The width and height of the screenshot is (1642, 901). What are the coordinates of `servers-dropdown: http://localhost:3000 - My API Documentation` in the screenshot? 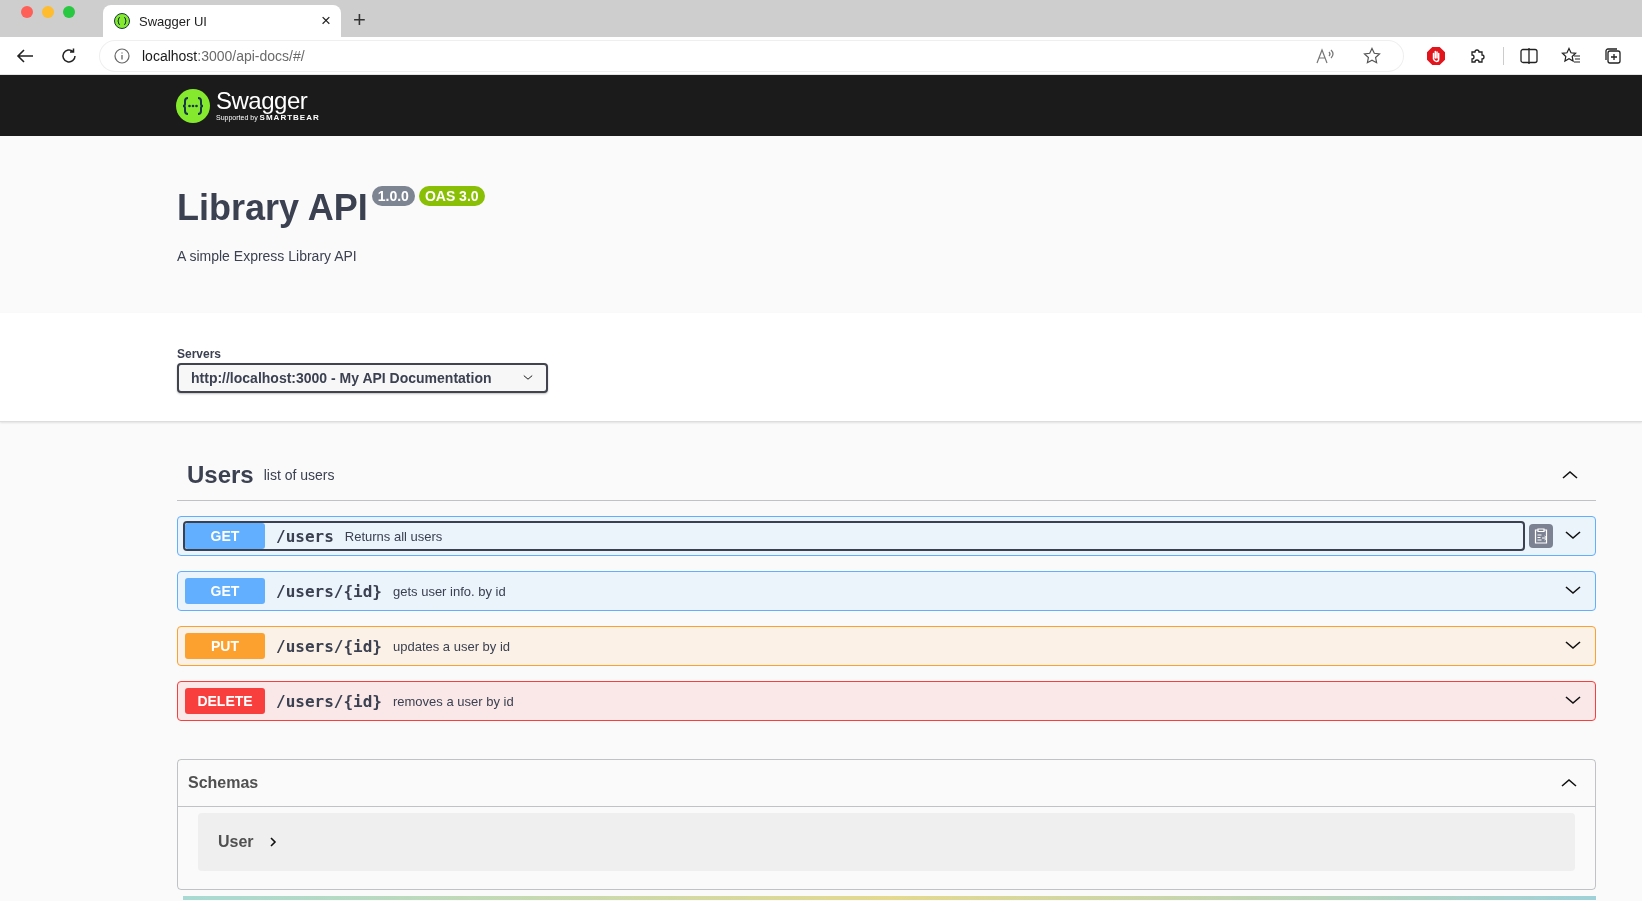 It's located at (362, 378).